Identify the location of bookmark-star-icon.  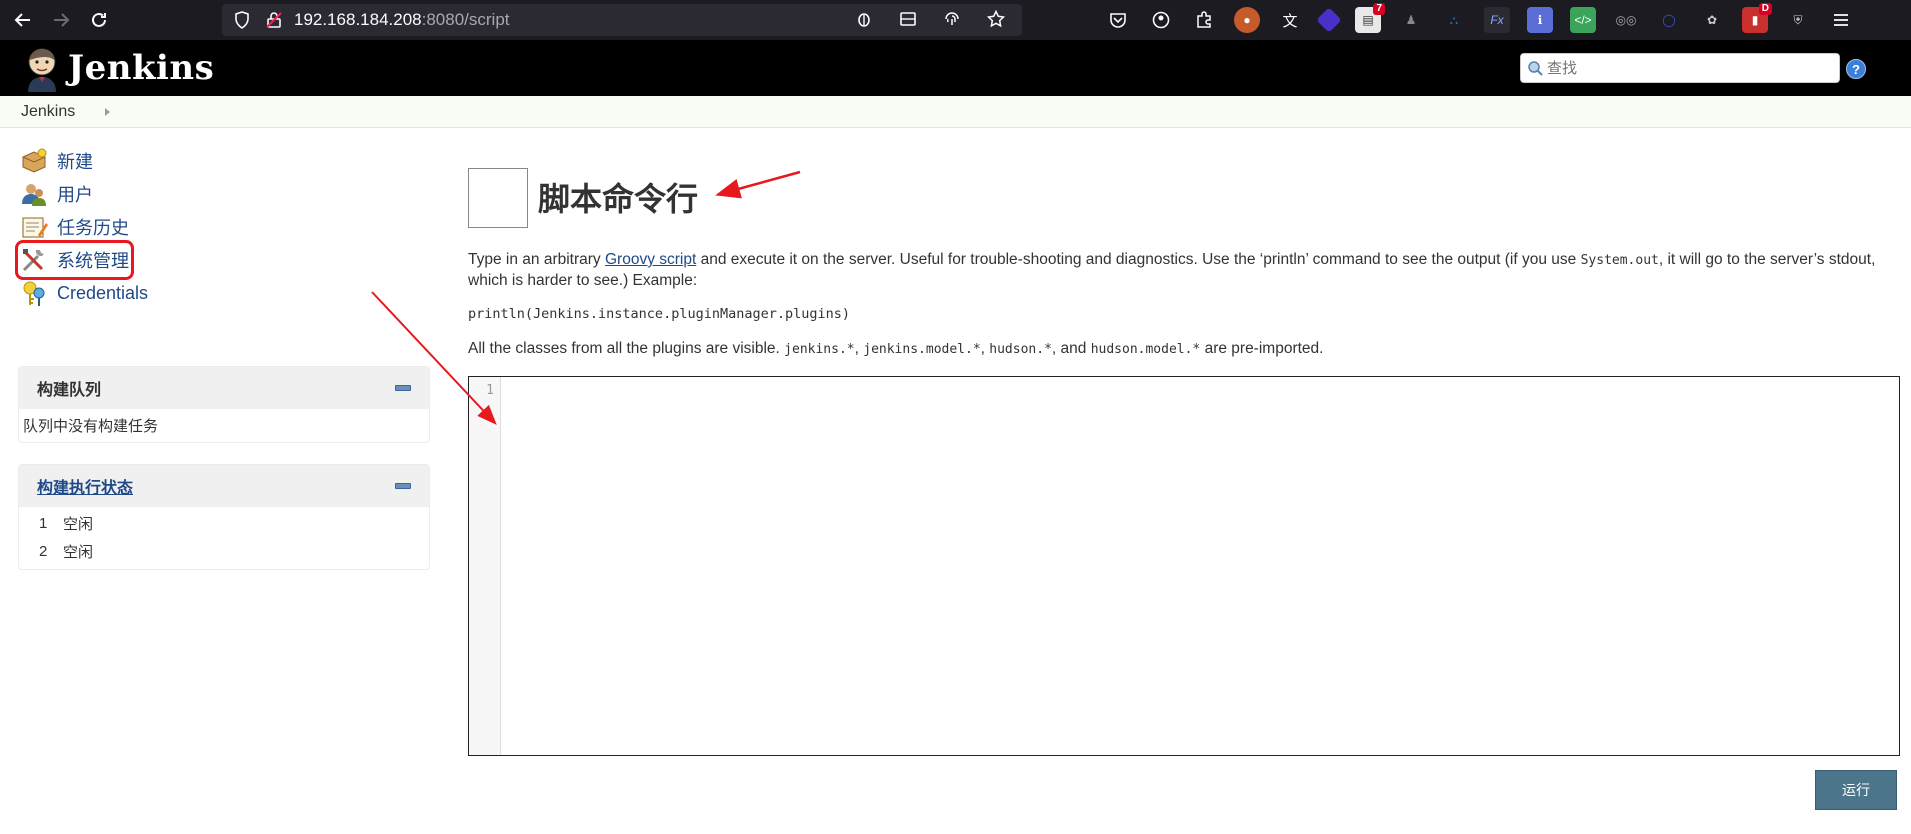
(996, 19).